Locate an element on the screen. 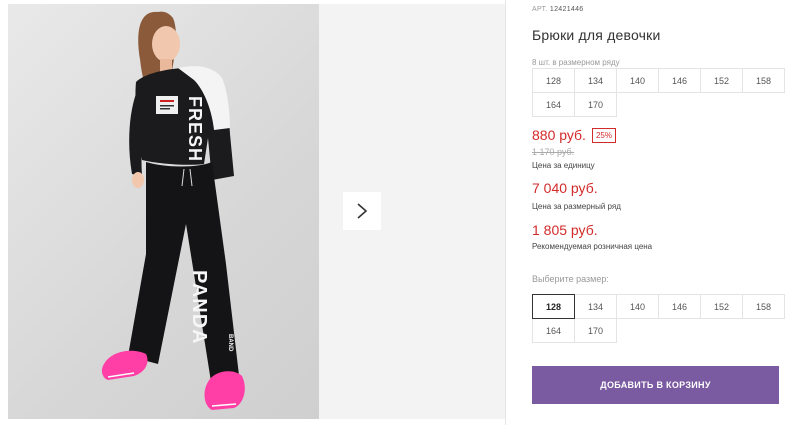 This screenshot has height=425, width=800. size-option: 140 is located at coordinates (637, 306).